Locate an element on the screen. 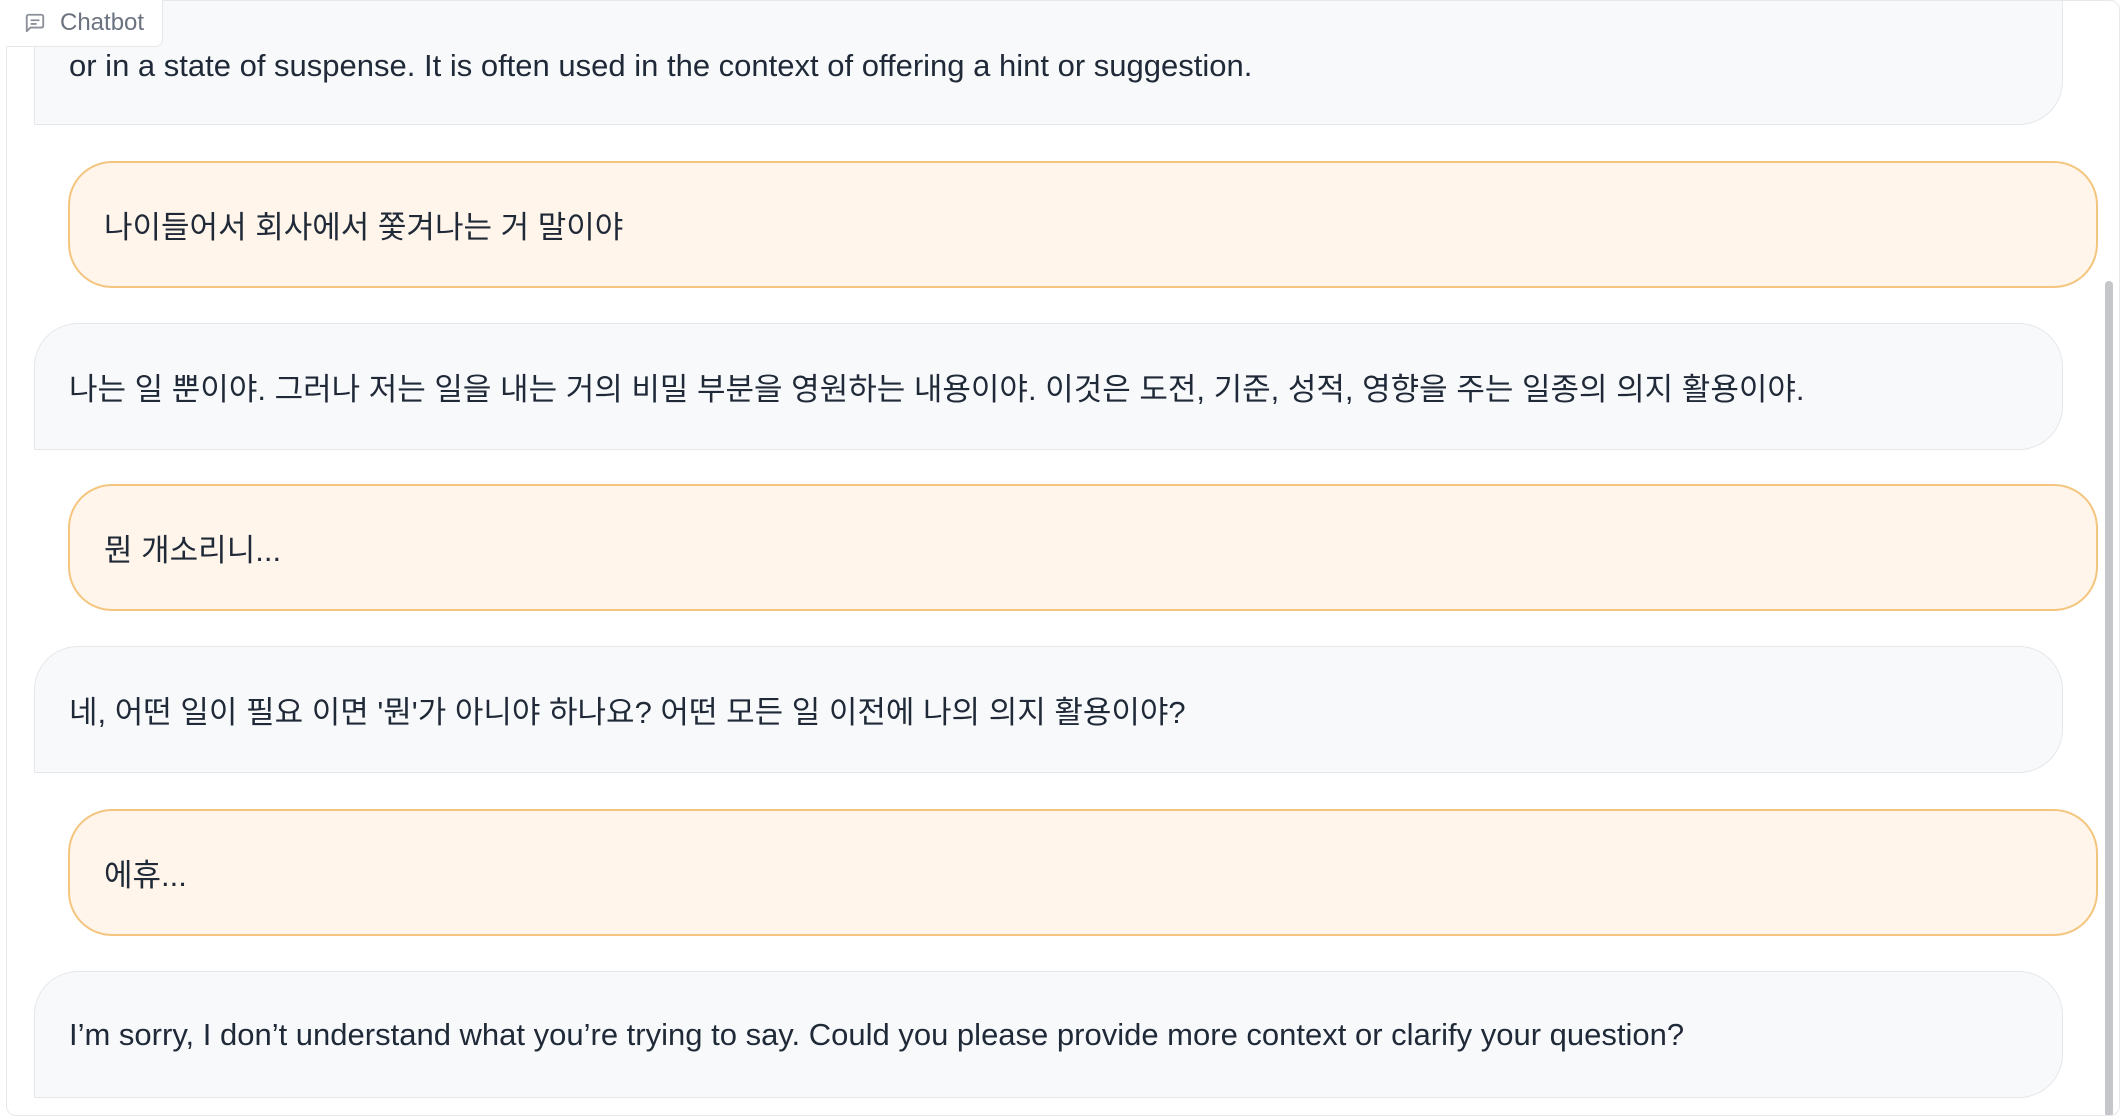 This screenshot has width=2125, height=1117. user-message-text: 나이들어서 회사에서 쫓겨나는 거 말이야 is located at coordinates (364, 227).